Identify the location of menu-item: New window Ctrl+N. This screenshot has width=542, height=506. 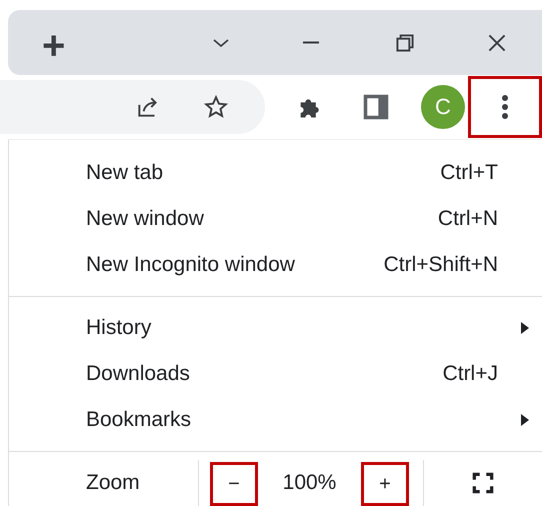
(275, 219).